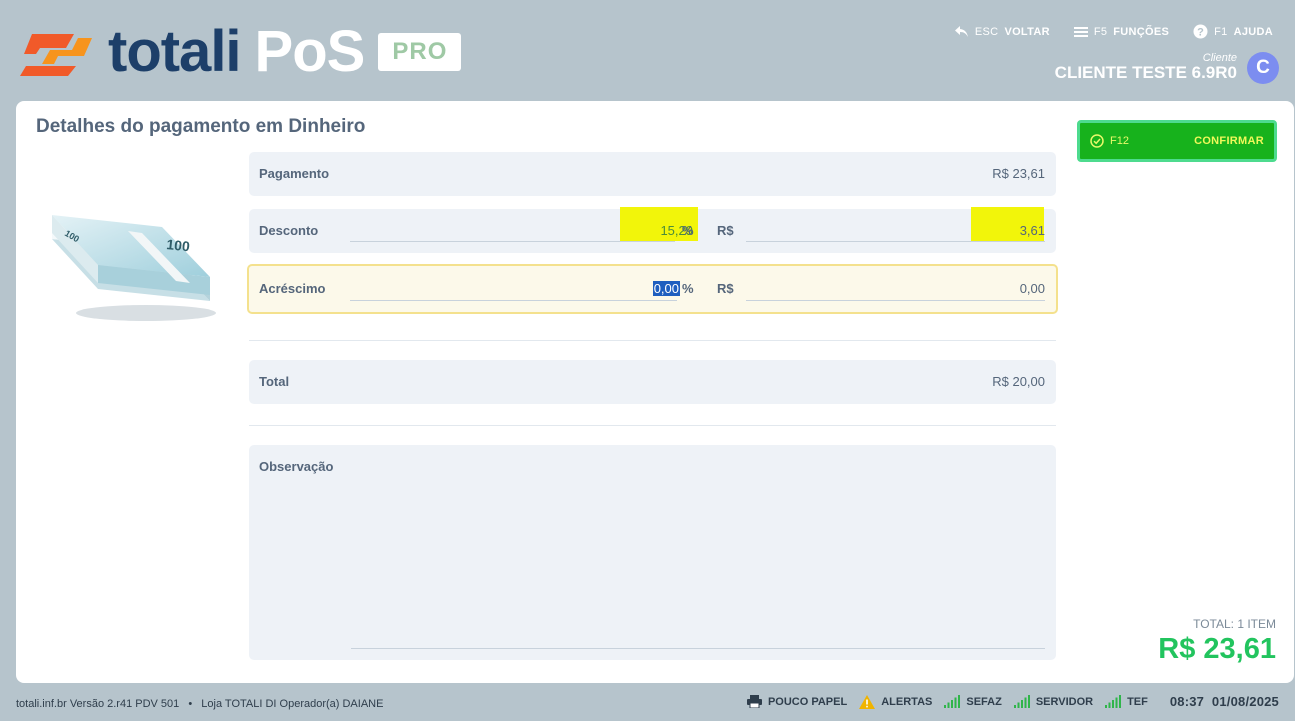 This screenshot has height=721, width=1295. I want to click on status-sefaz-label: SEFAZ, so click(984, 701).